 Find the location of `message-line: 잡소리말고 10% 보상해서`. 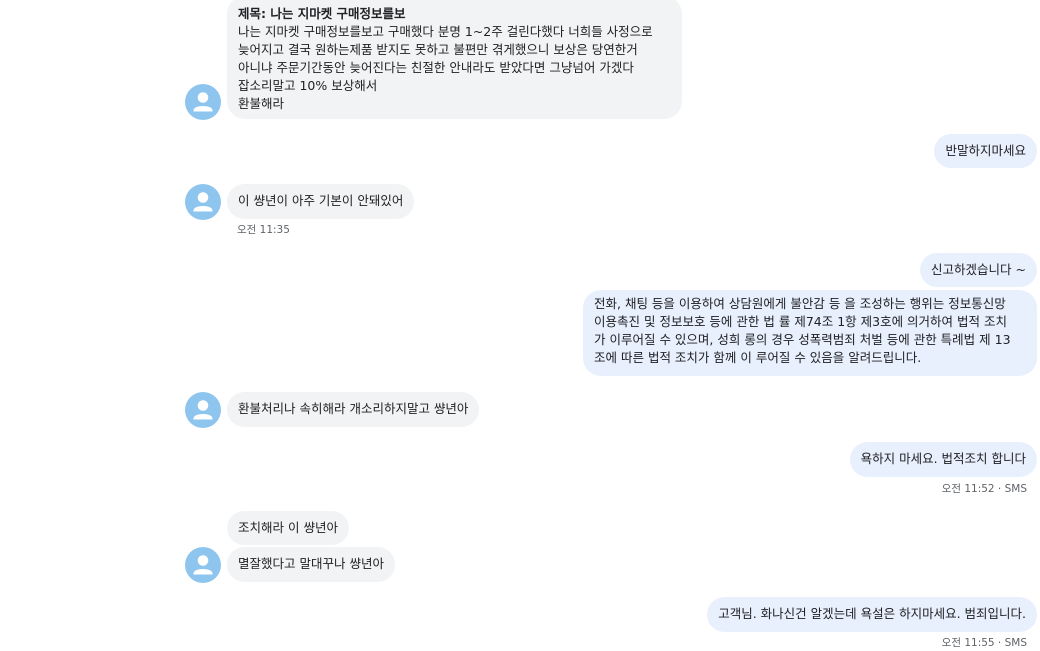

message-line: 잡소리말고 10% 보상해서 is located at coordinates (308, 85).